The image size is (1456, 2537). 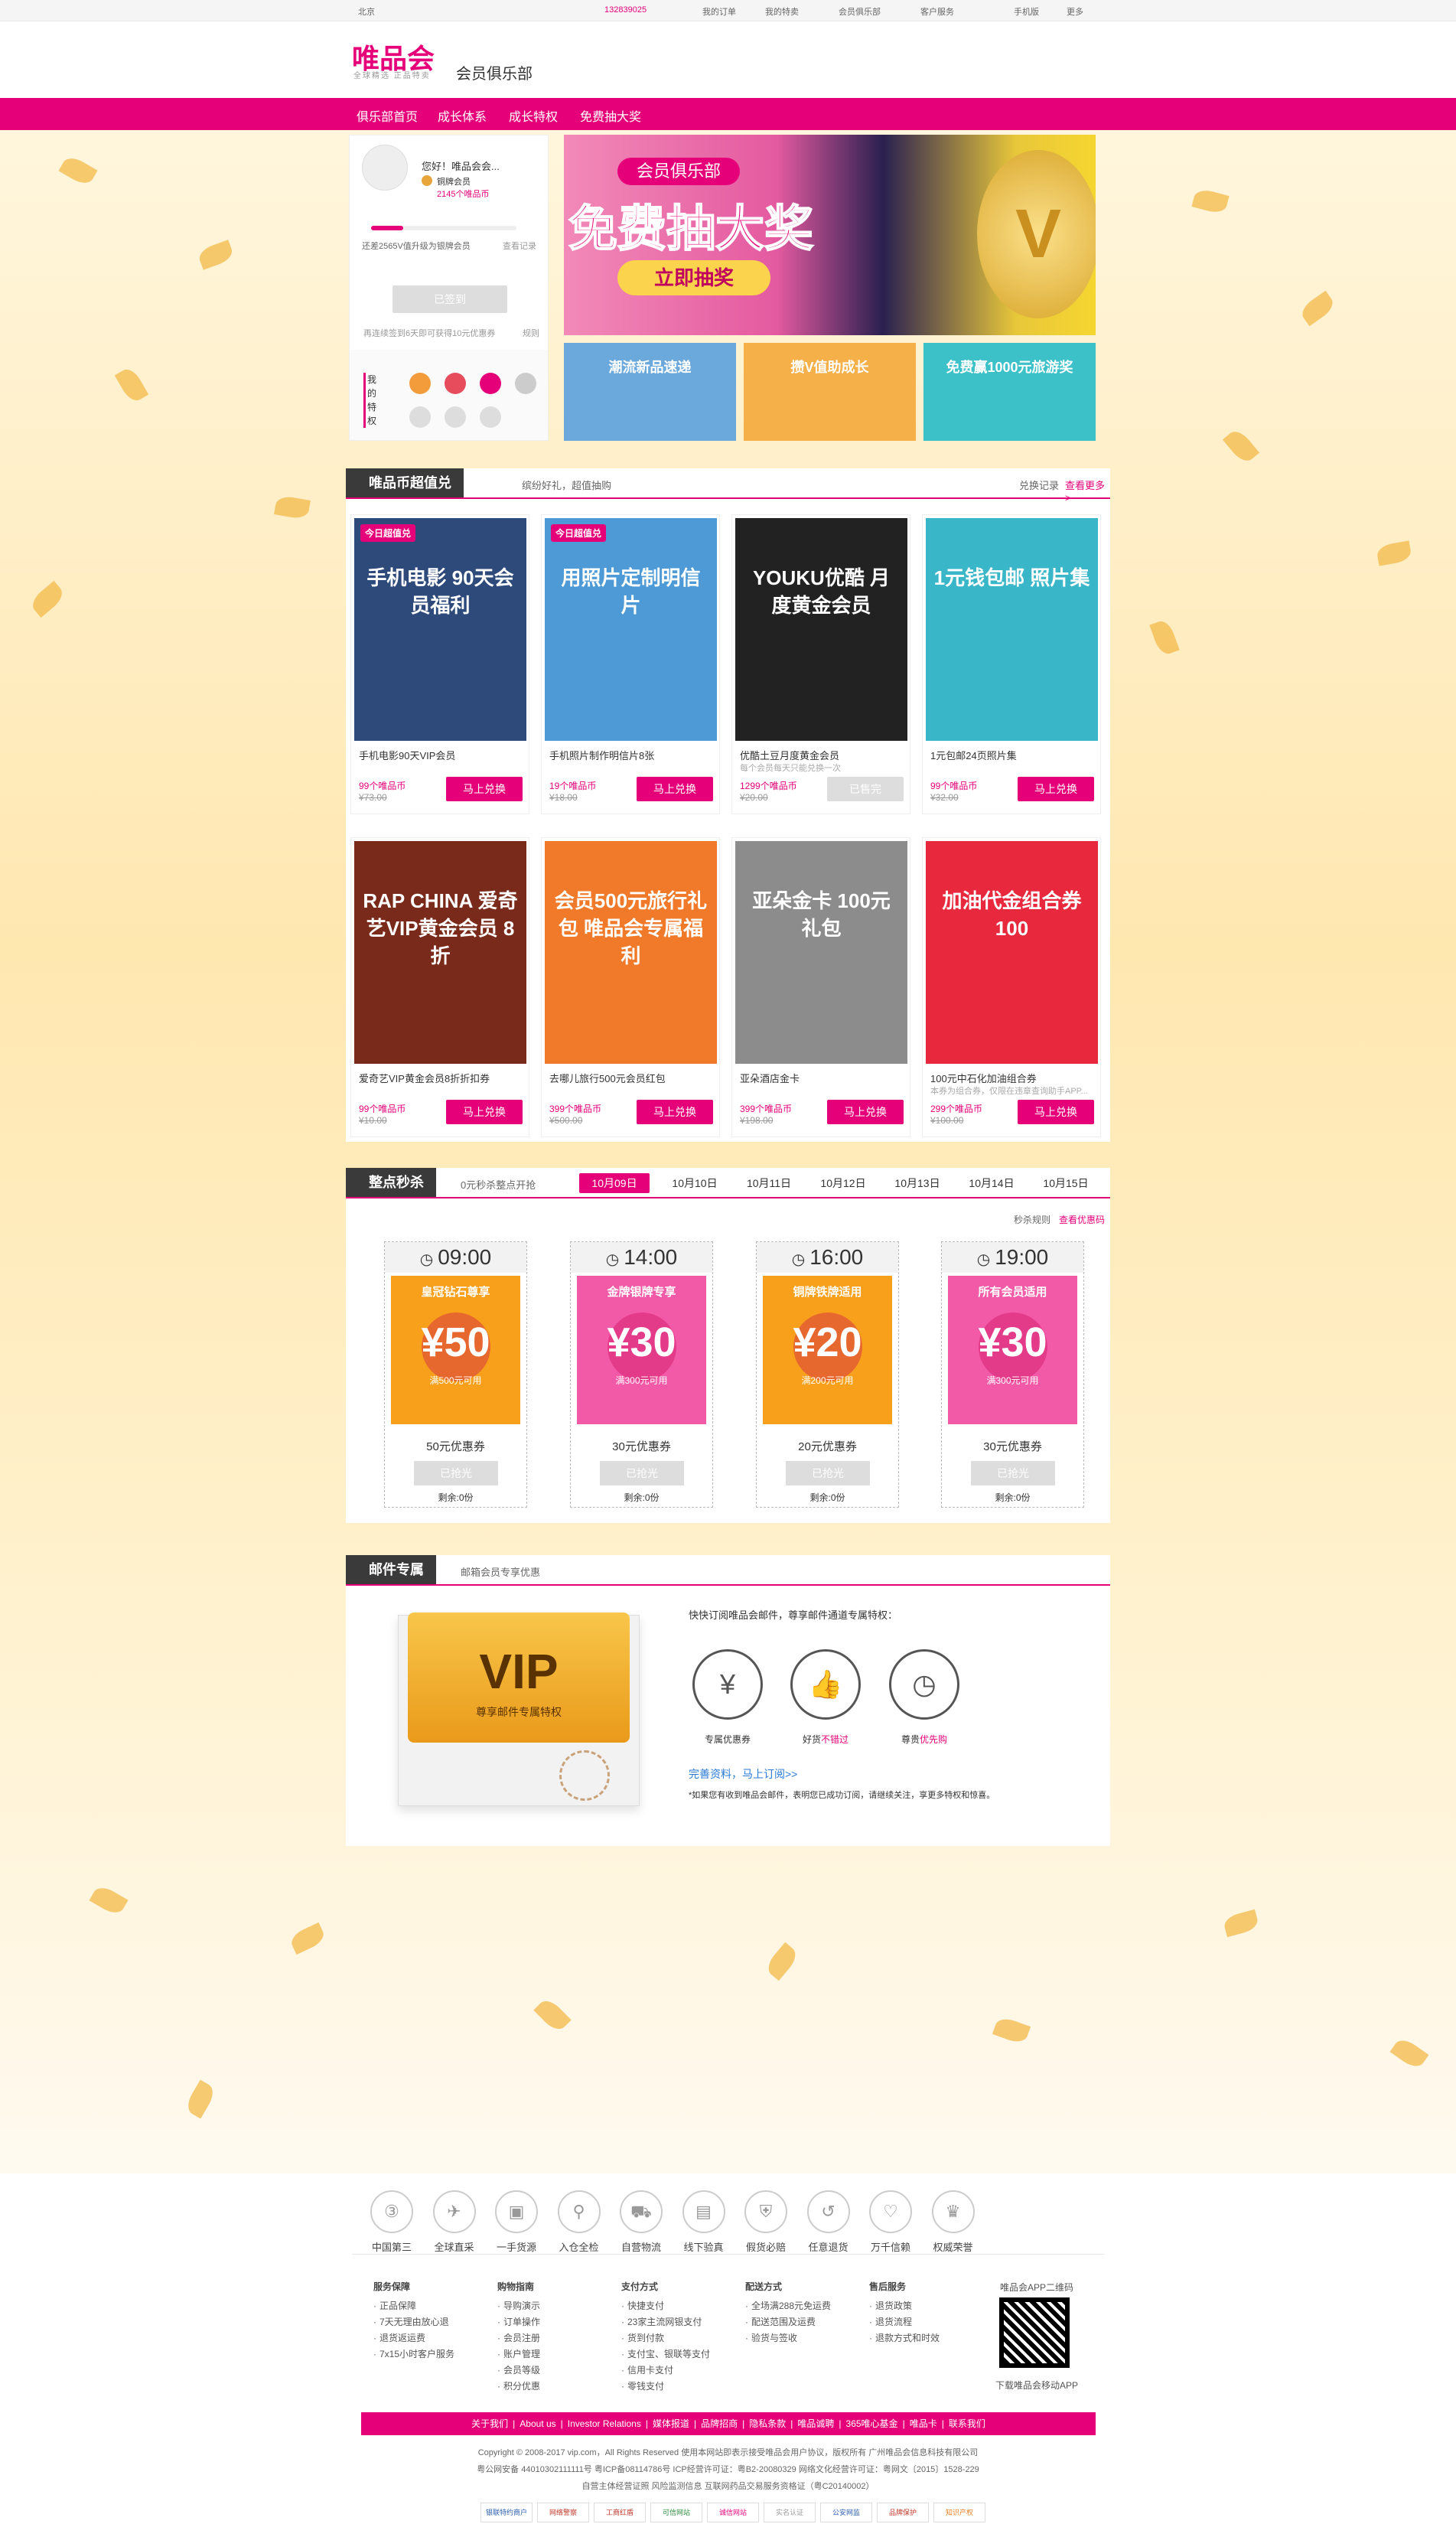 I want to click on footer-link: · 退货政策, so click(x=926, y=2306).